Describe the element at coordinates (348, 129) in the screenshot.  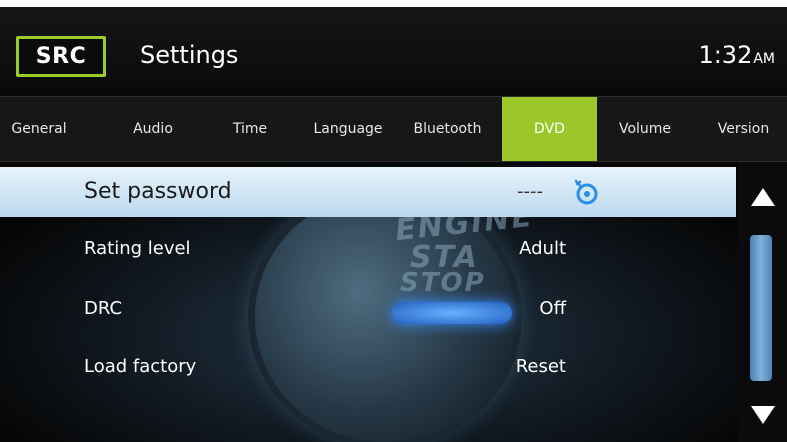
I see `tab-language: Language` at that location.